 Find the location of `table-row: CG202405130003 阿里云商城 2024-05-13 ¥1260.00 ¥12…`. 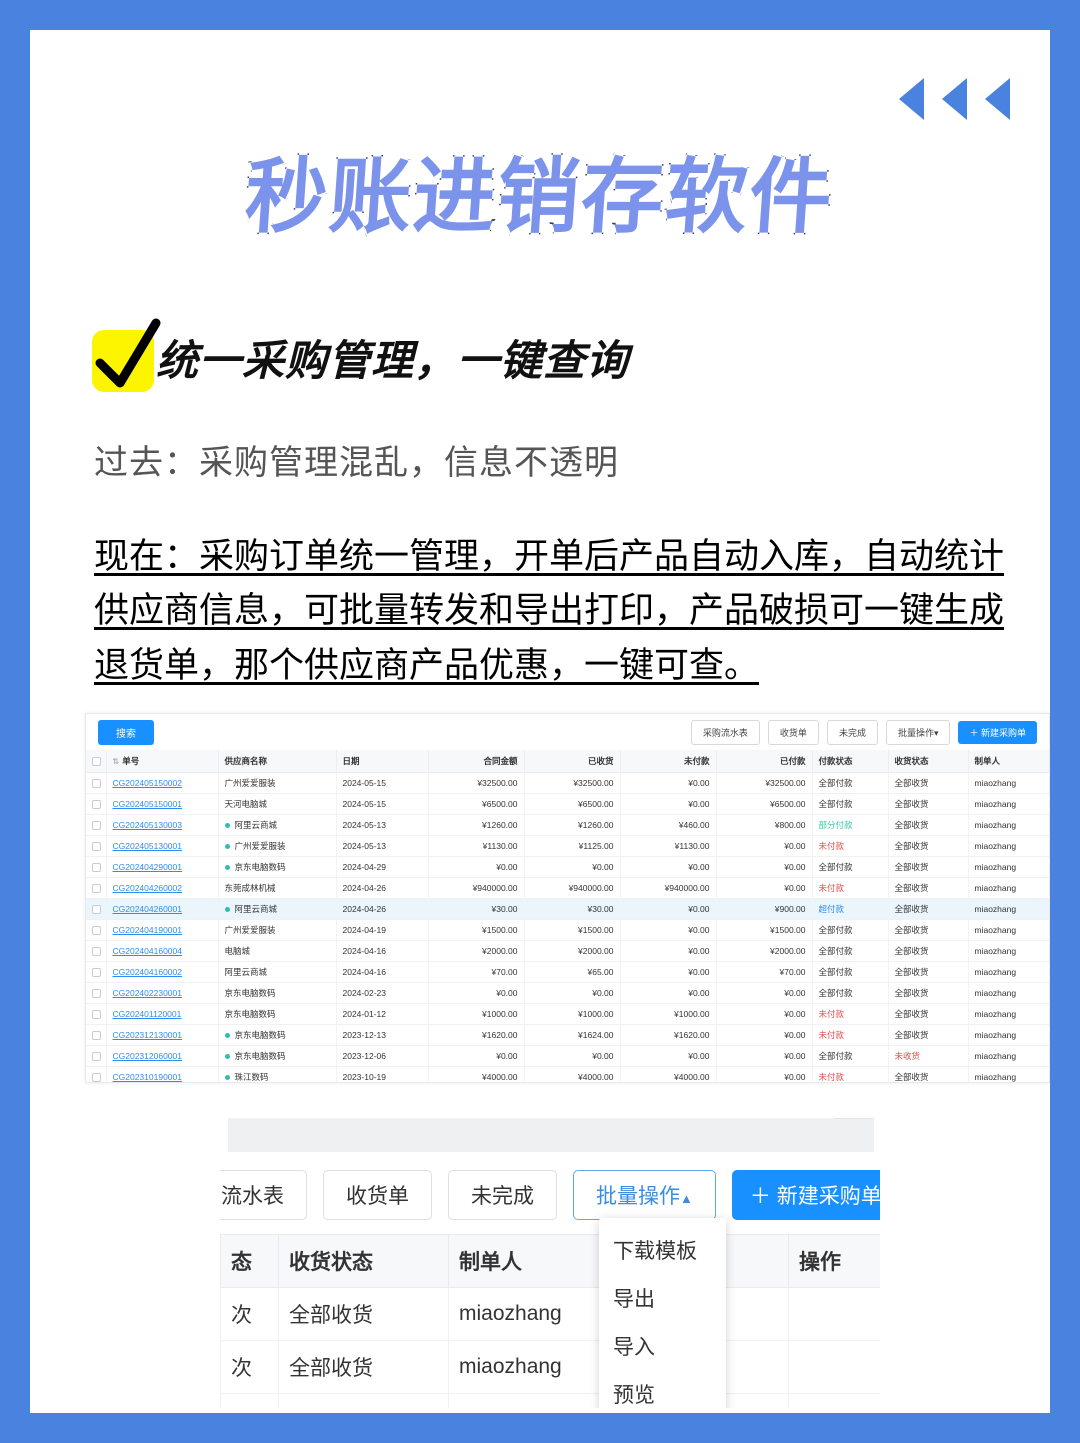

table-row: CG202405130003 阿里云商城 2024-05-13 ¥1260.00 ¥12… is located at coordinates (567, 825).